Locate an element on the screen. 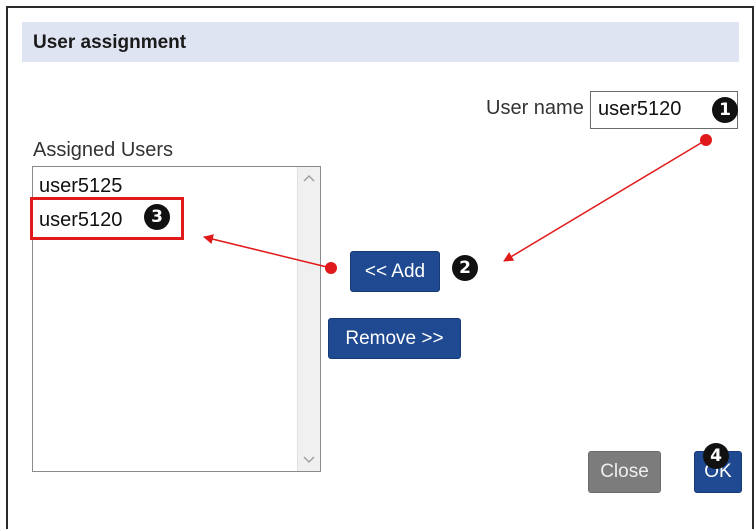  step-badge-3: 3 is located at coordinates (157, 217).